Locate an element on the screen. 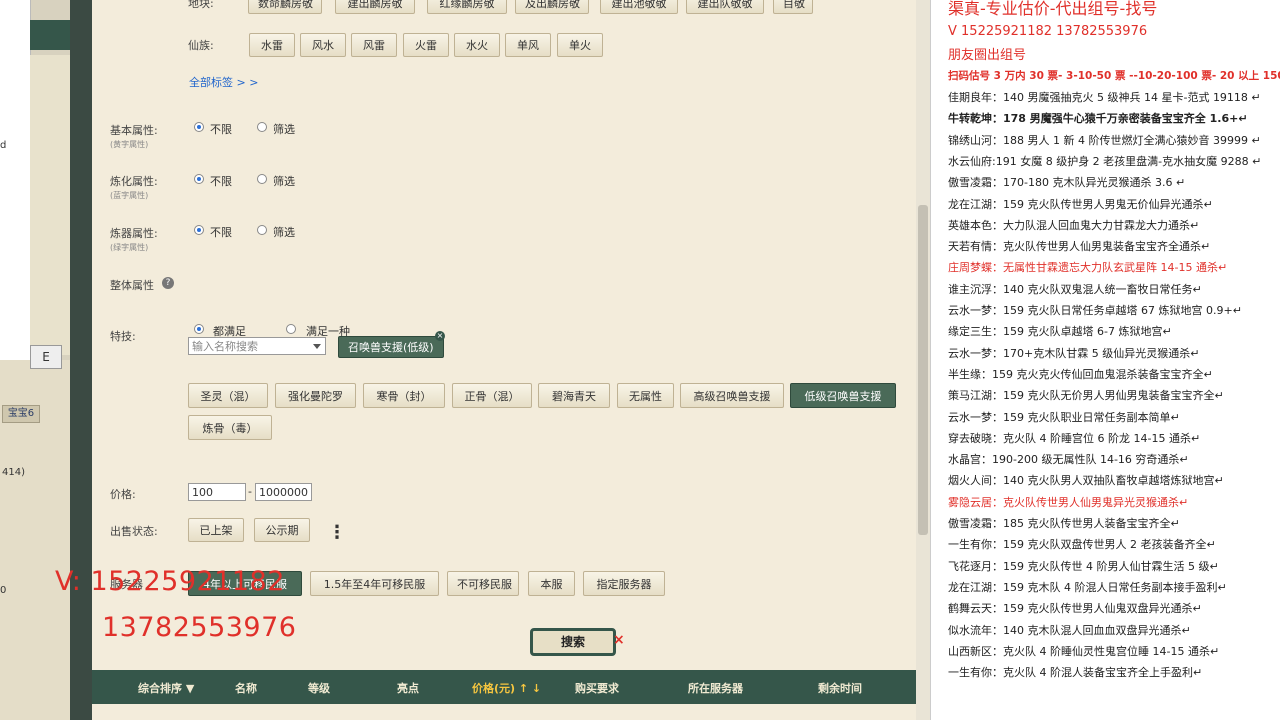 The width and height of the screenshot is (1280, 720). selected-skill-tag: 召唤兽支援(低级) is located at coordinates (391, 347).